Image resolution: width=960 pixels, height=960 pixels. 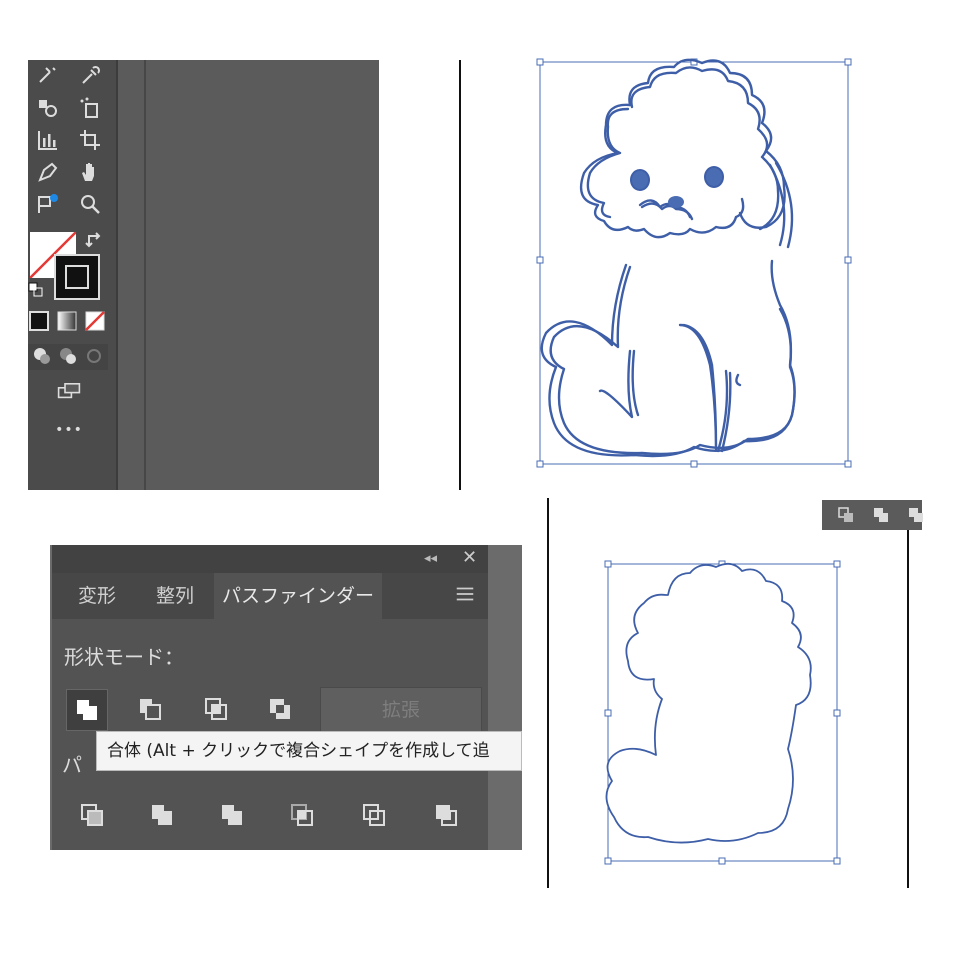 I want to click on divide-button, so click(x=92, y=815).